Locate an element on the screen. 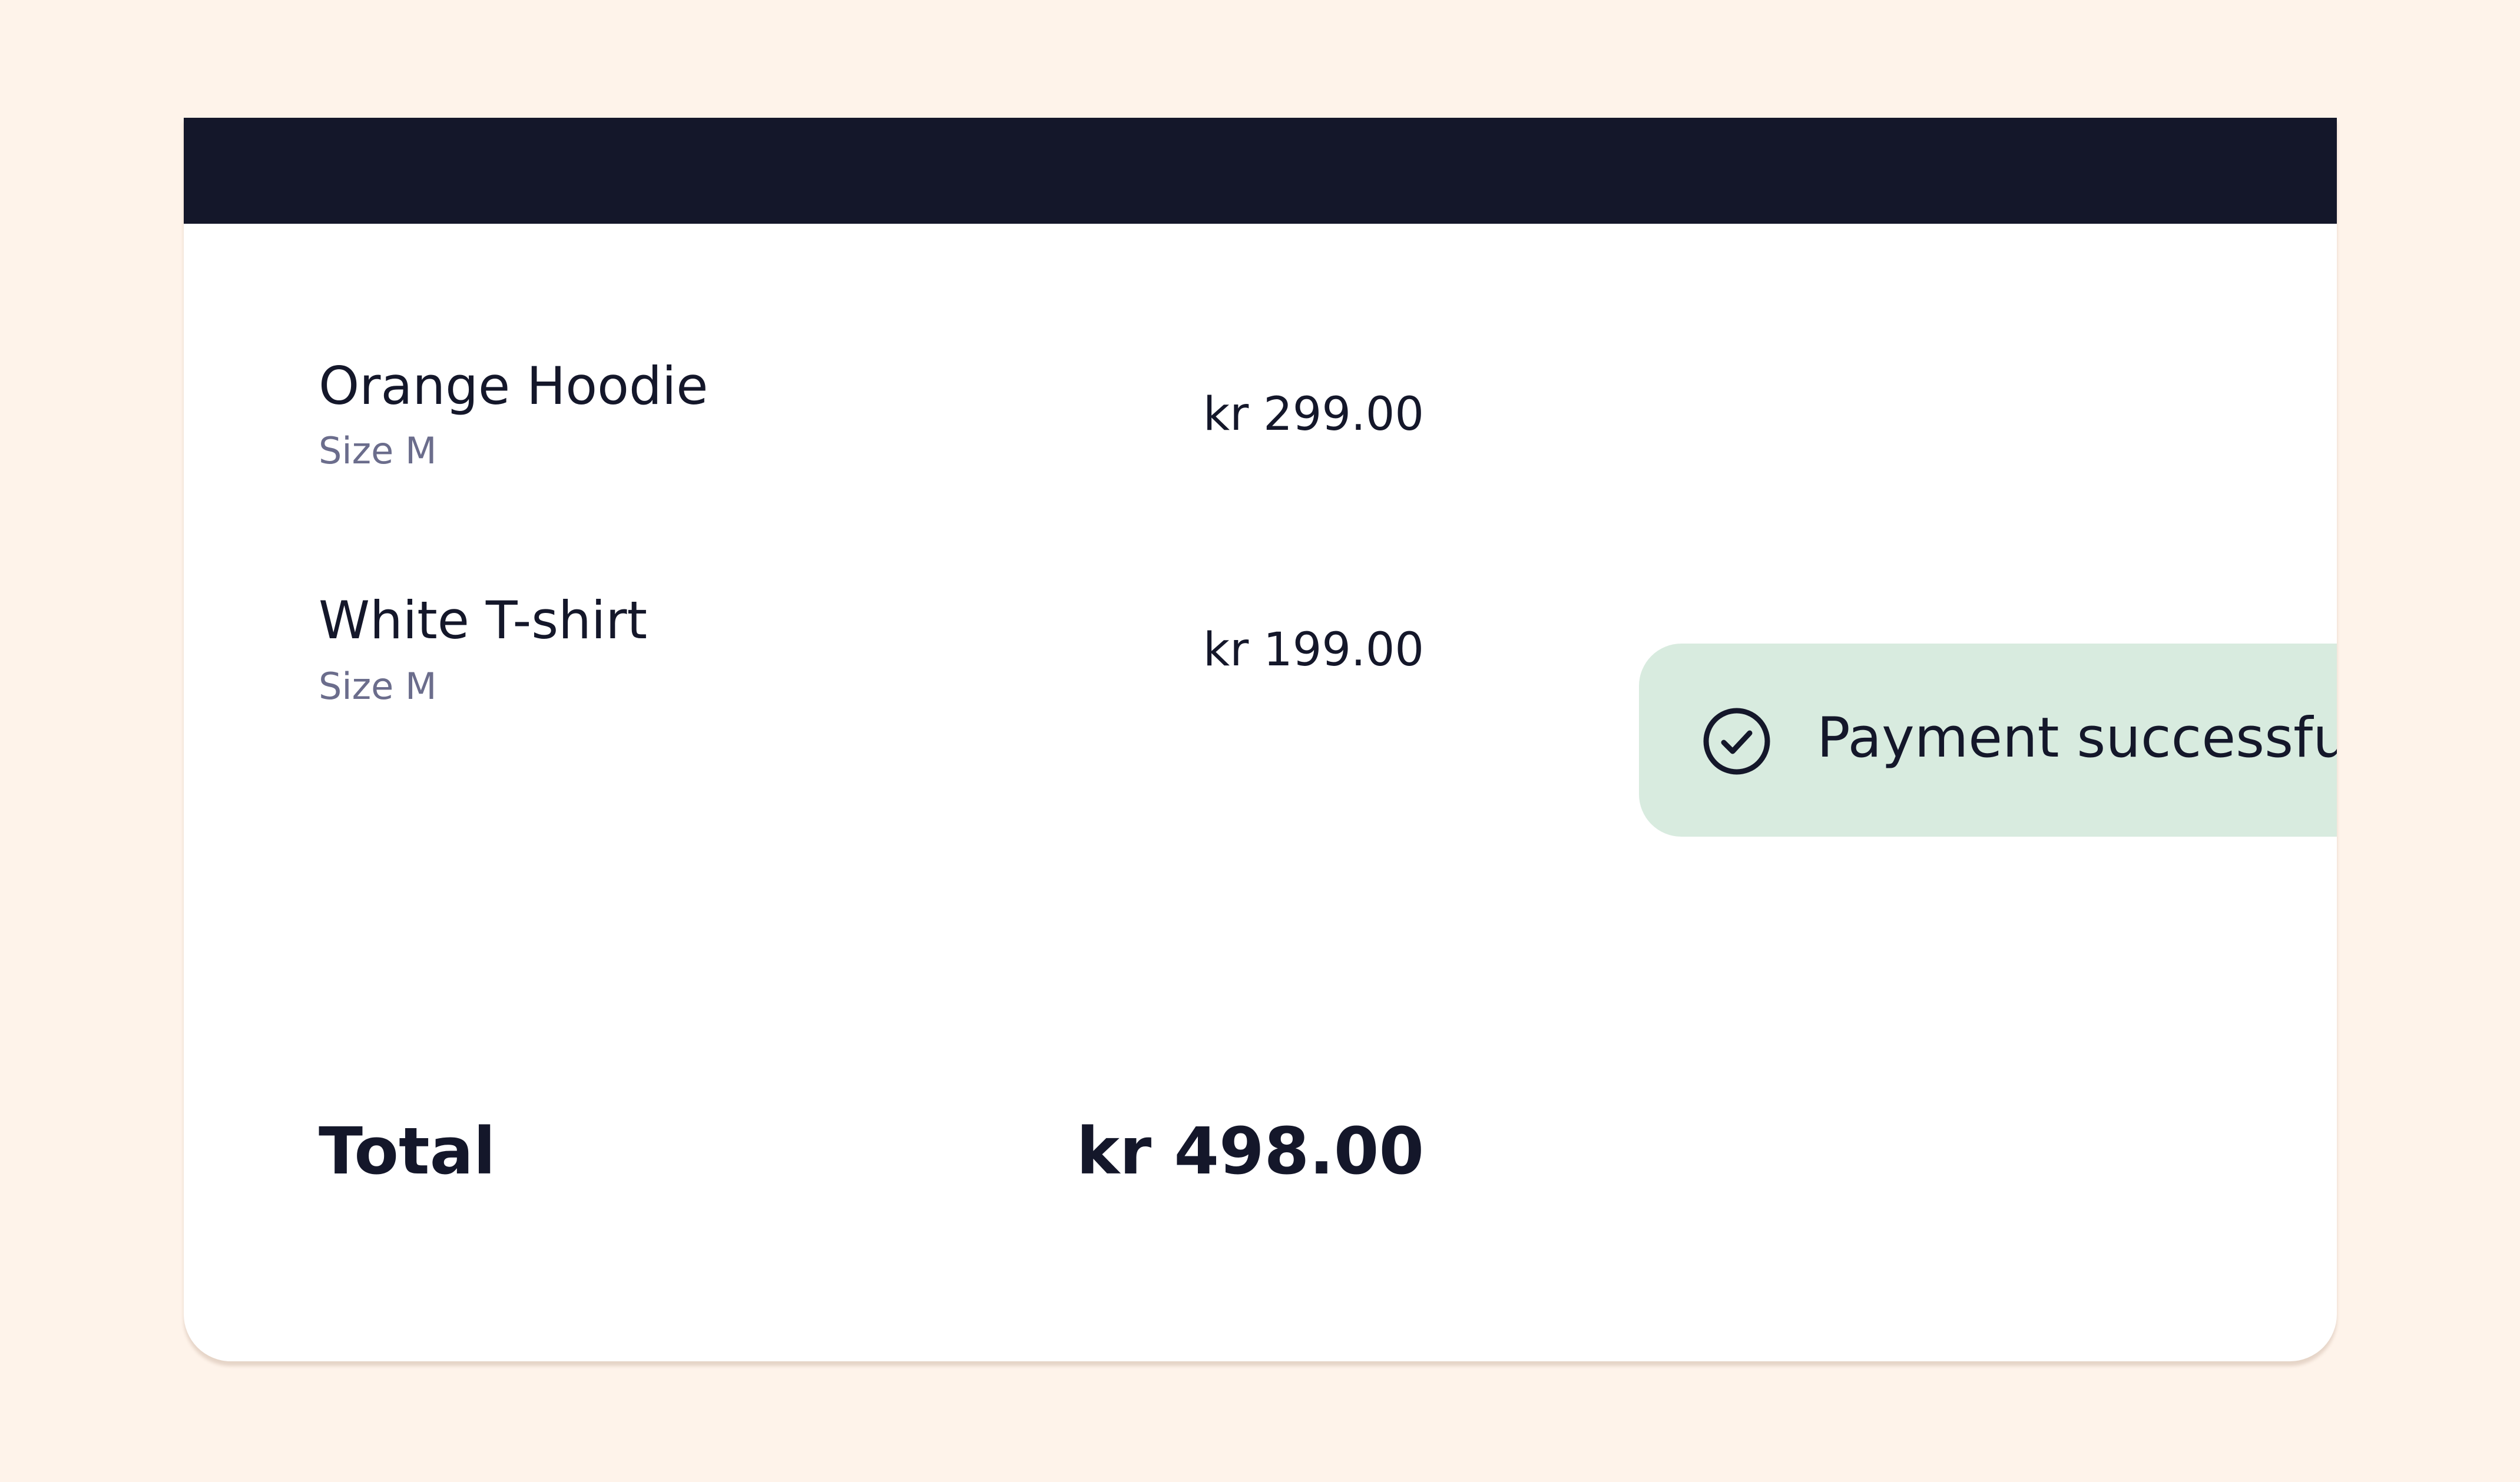 The height and width of the screenshot is (1482, 2520). total-label: Total is located at coordinates (407, 1151).